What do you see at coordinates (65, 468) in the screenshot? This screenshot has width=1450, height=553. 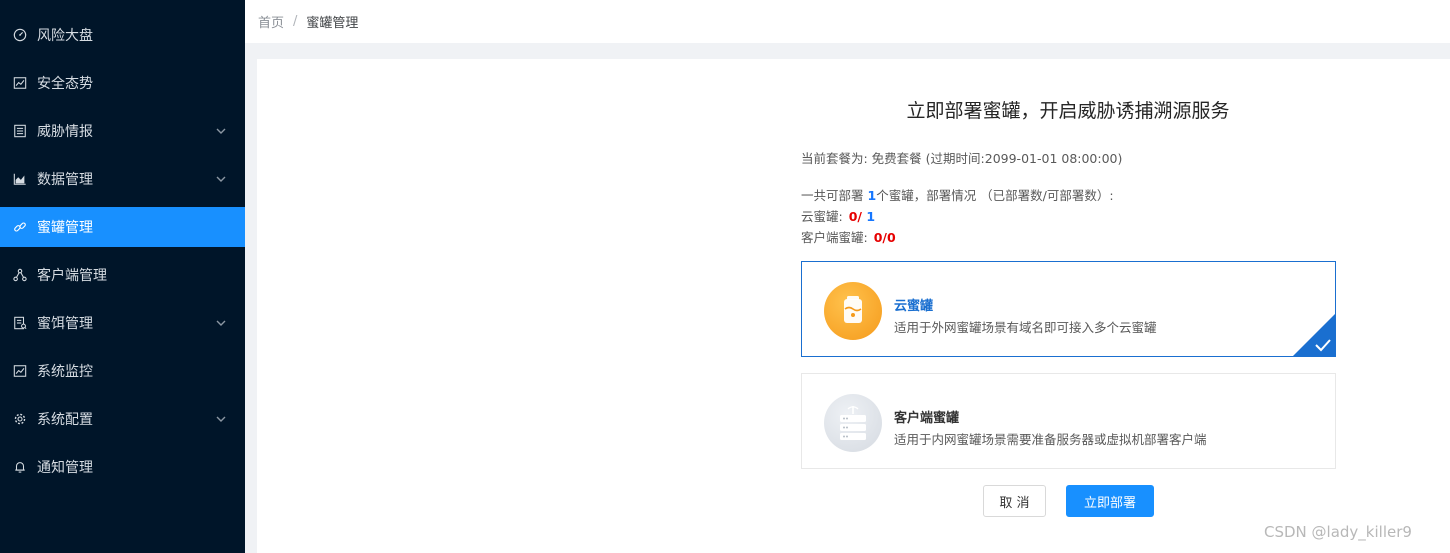 I see `sidebar-item-label: 通知管理` at bounding box center [65, 468].